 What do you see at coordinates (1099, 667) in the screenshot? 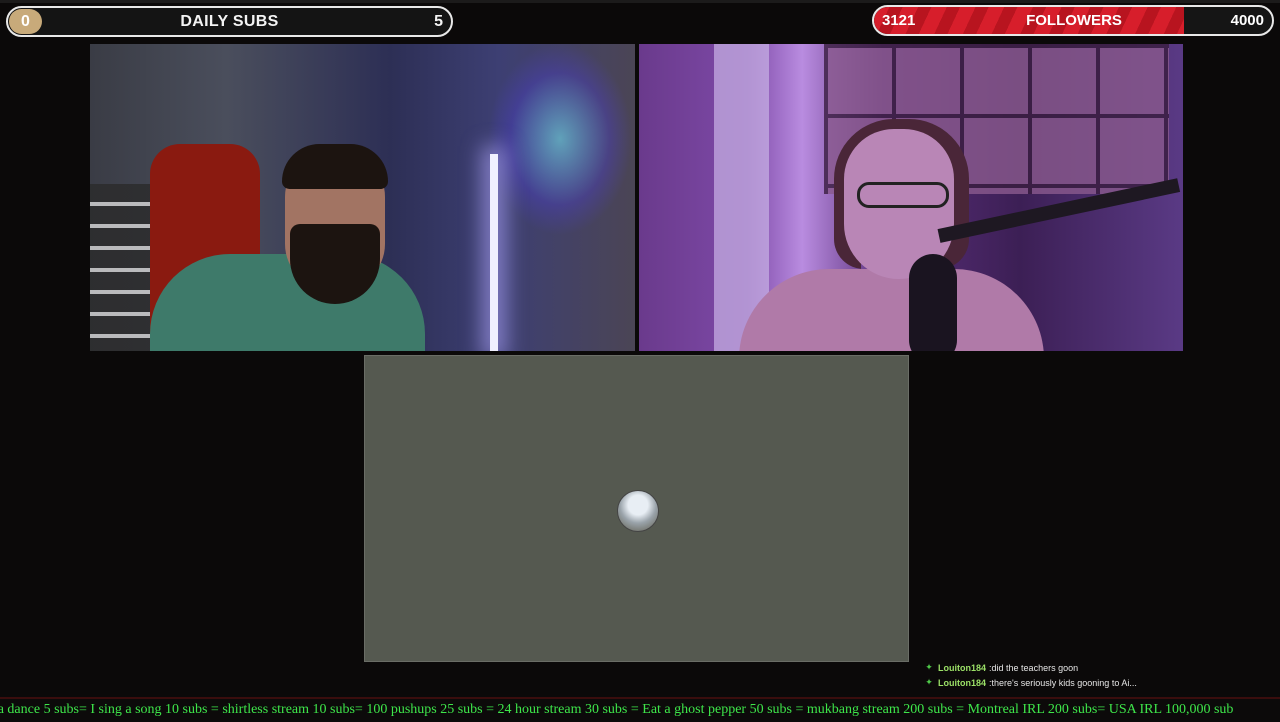
I see `chat-message: ✦ Louiton184 : did the teachers goon` at bounding box center [1099, 667].